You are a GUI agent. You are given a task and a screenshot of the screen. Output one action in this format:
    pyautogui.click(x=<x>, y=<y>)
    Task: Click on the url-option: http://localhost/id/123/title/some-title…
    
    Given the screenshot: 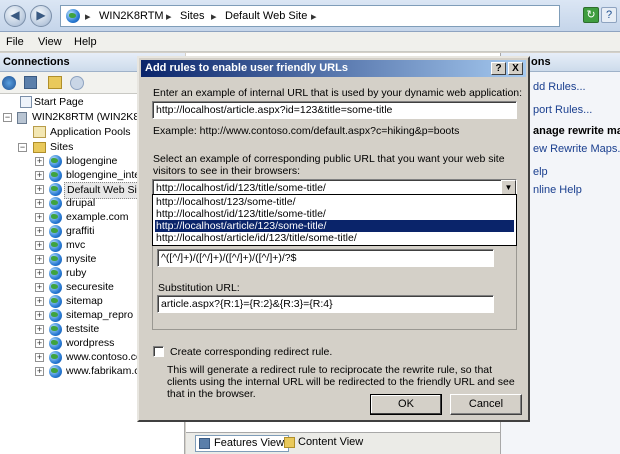 What is the action you would take?
    pyautogui.click(x=334, y=214)
    